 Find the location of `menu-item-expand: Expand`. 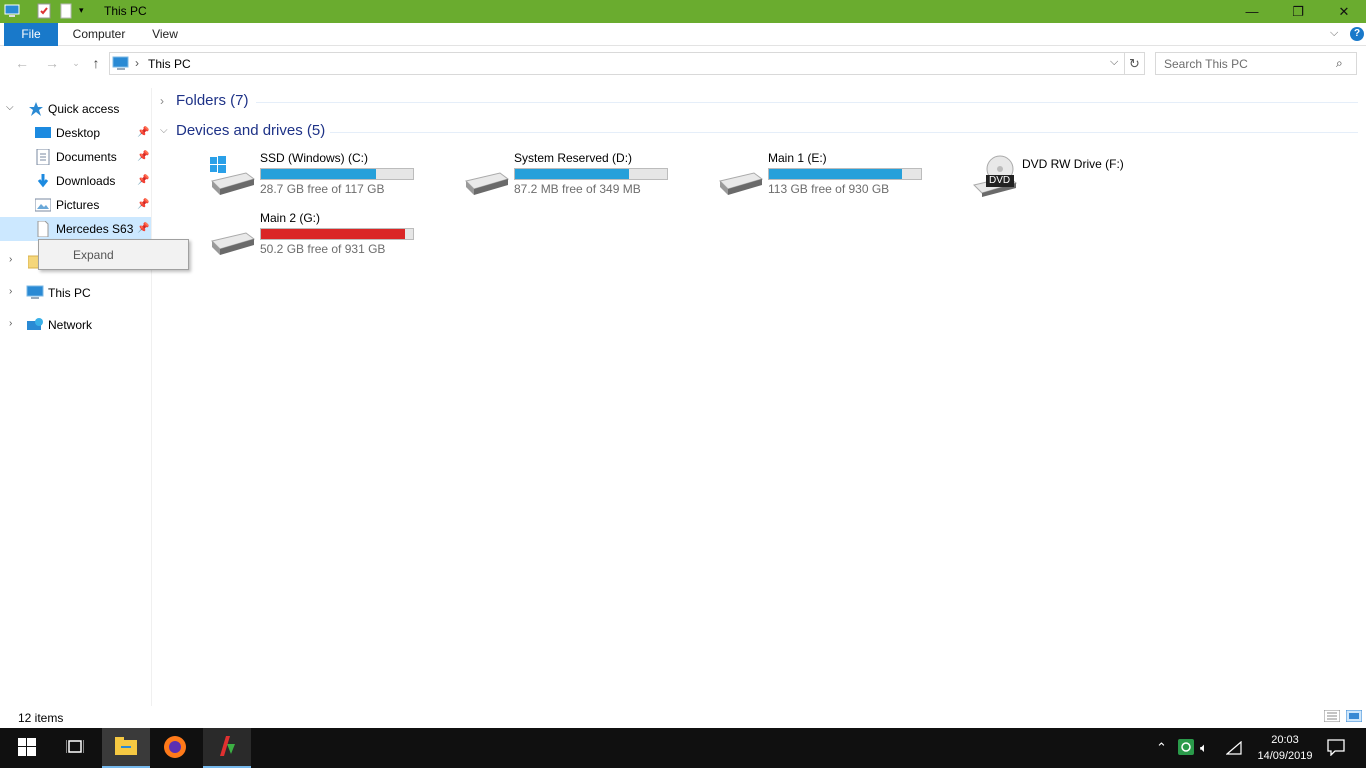

menu-item-expand: Expand is located at coordinates (93, 255).